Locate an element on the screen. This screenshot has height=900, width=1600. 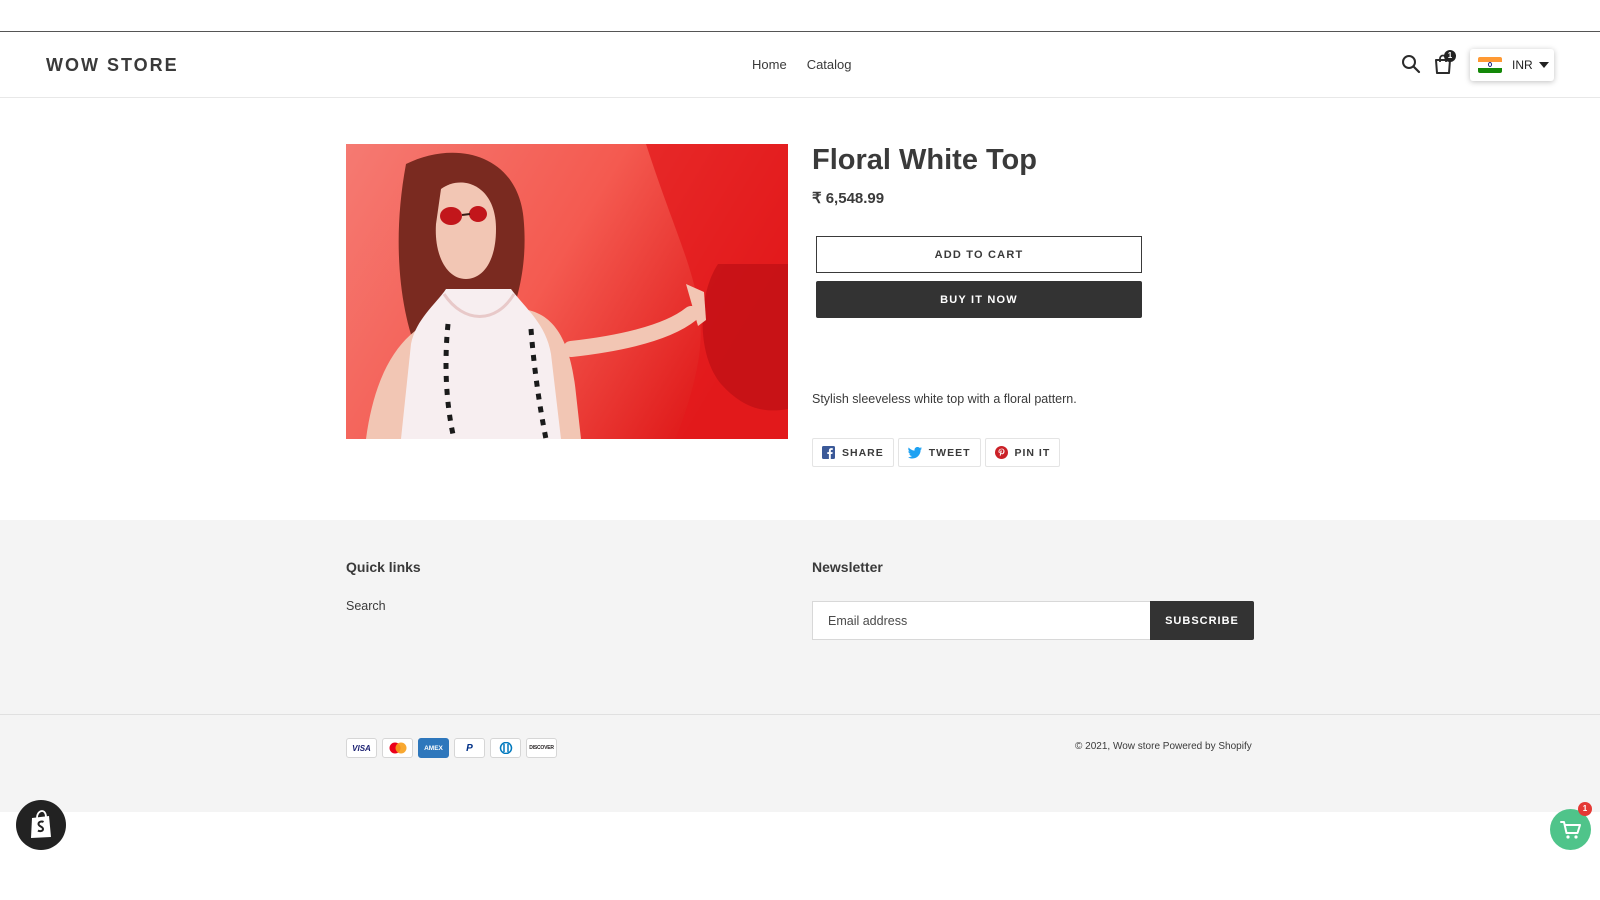
product-price: ₹ 6,548.99 is located at coordinates (848, 198).